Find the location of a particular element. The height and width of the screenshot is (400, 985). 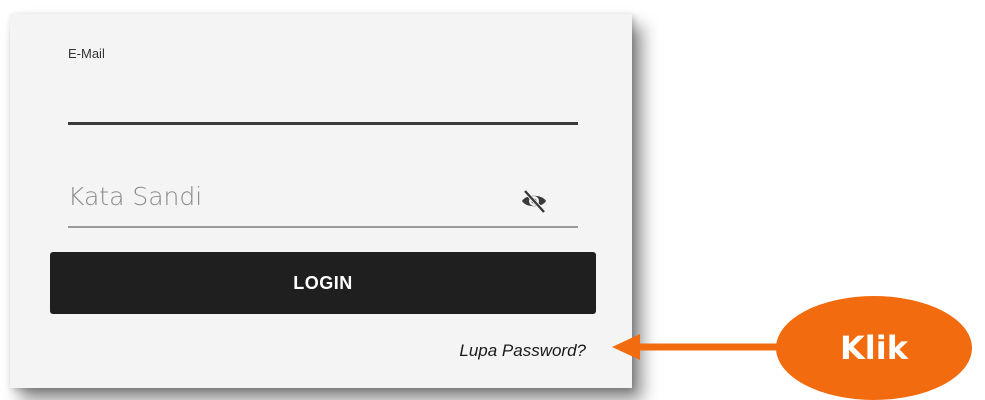

klik-callout: Klik is located at coordinates (874, 348).